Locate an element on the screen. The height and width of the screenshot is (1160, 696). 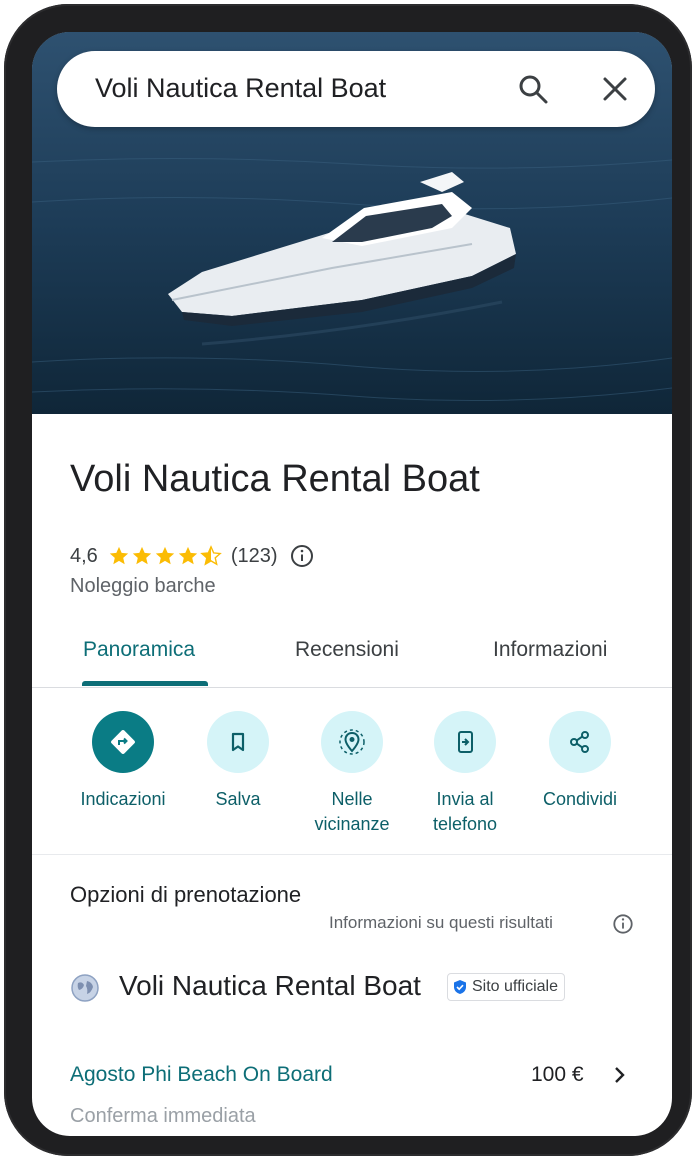
nearby-label-line2: vicinanze is located at coordinates (352, 824).